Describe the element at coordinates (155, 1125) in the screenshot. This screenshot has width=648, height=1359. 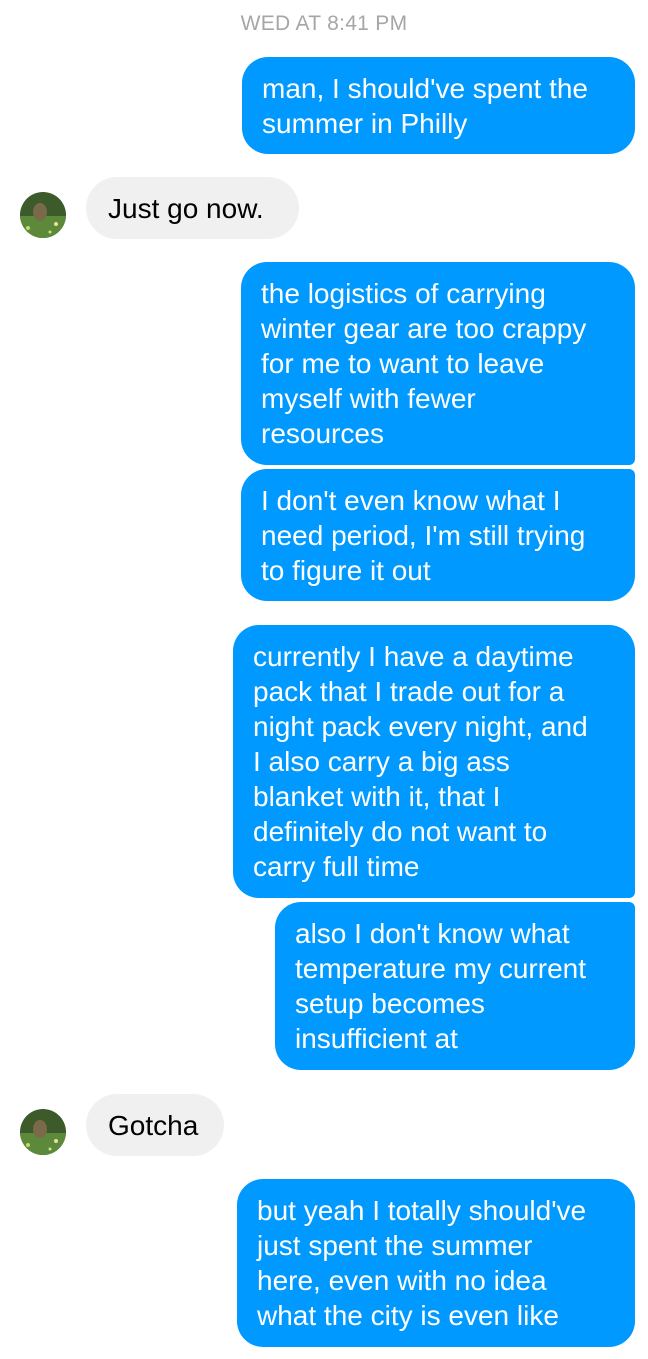
I see `incoming-message-bubble: Gotcha` at that location.